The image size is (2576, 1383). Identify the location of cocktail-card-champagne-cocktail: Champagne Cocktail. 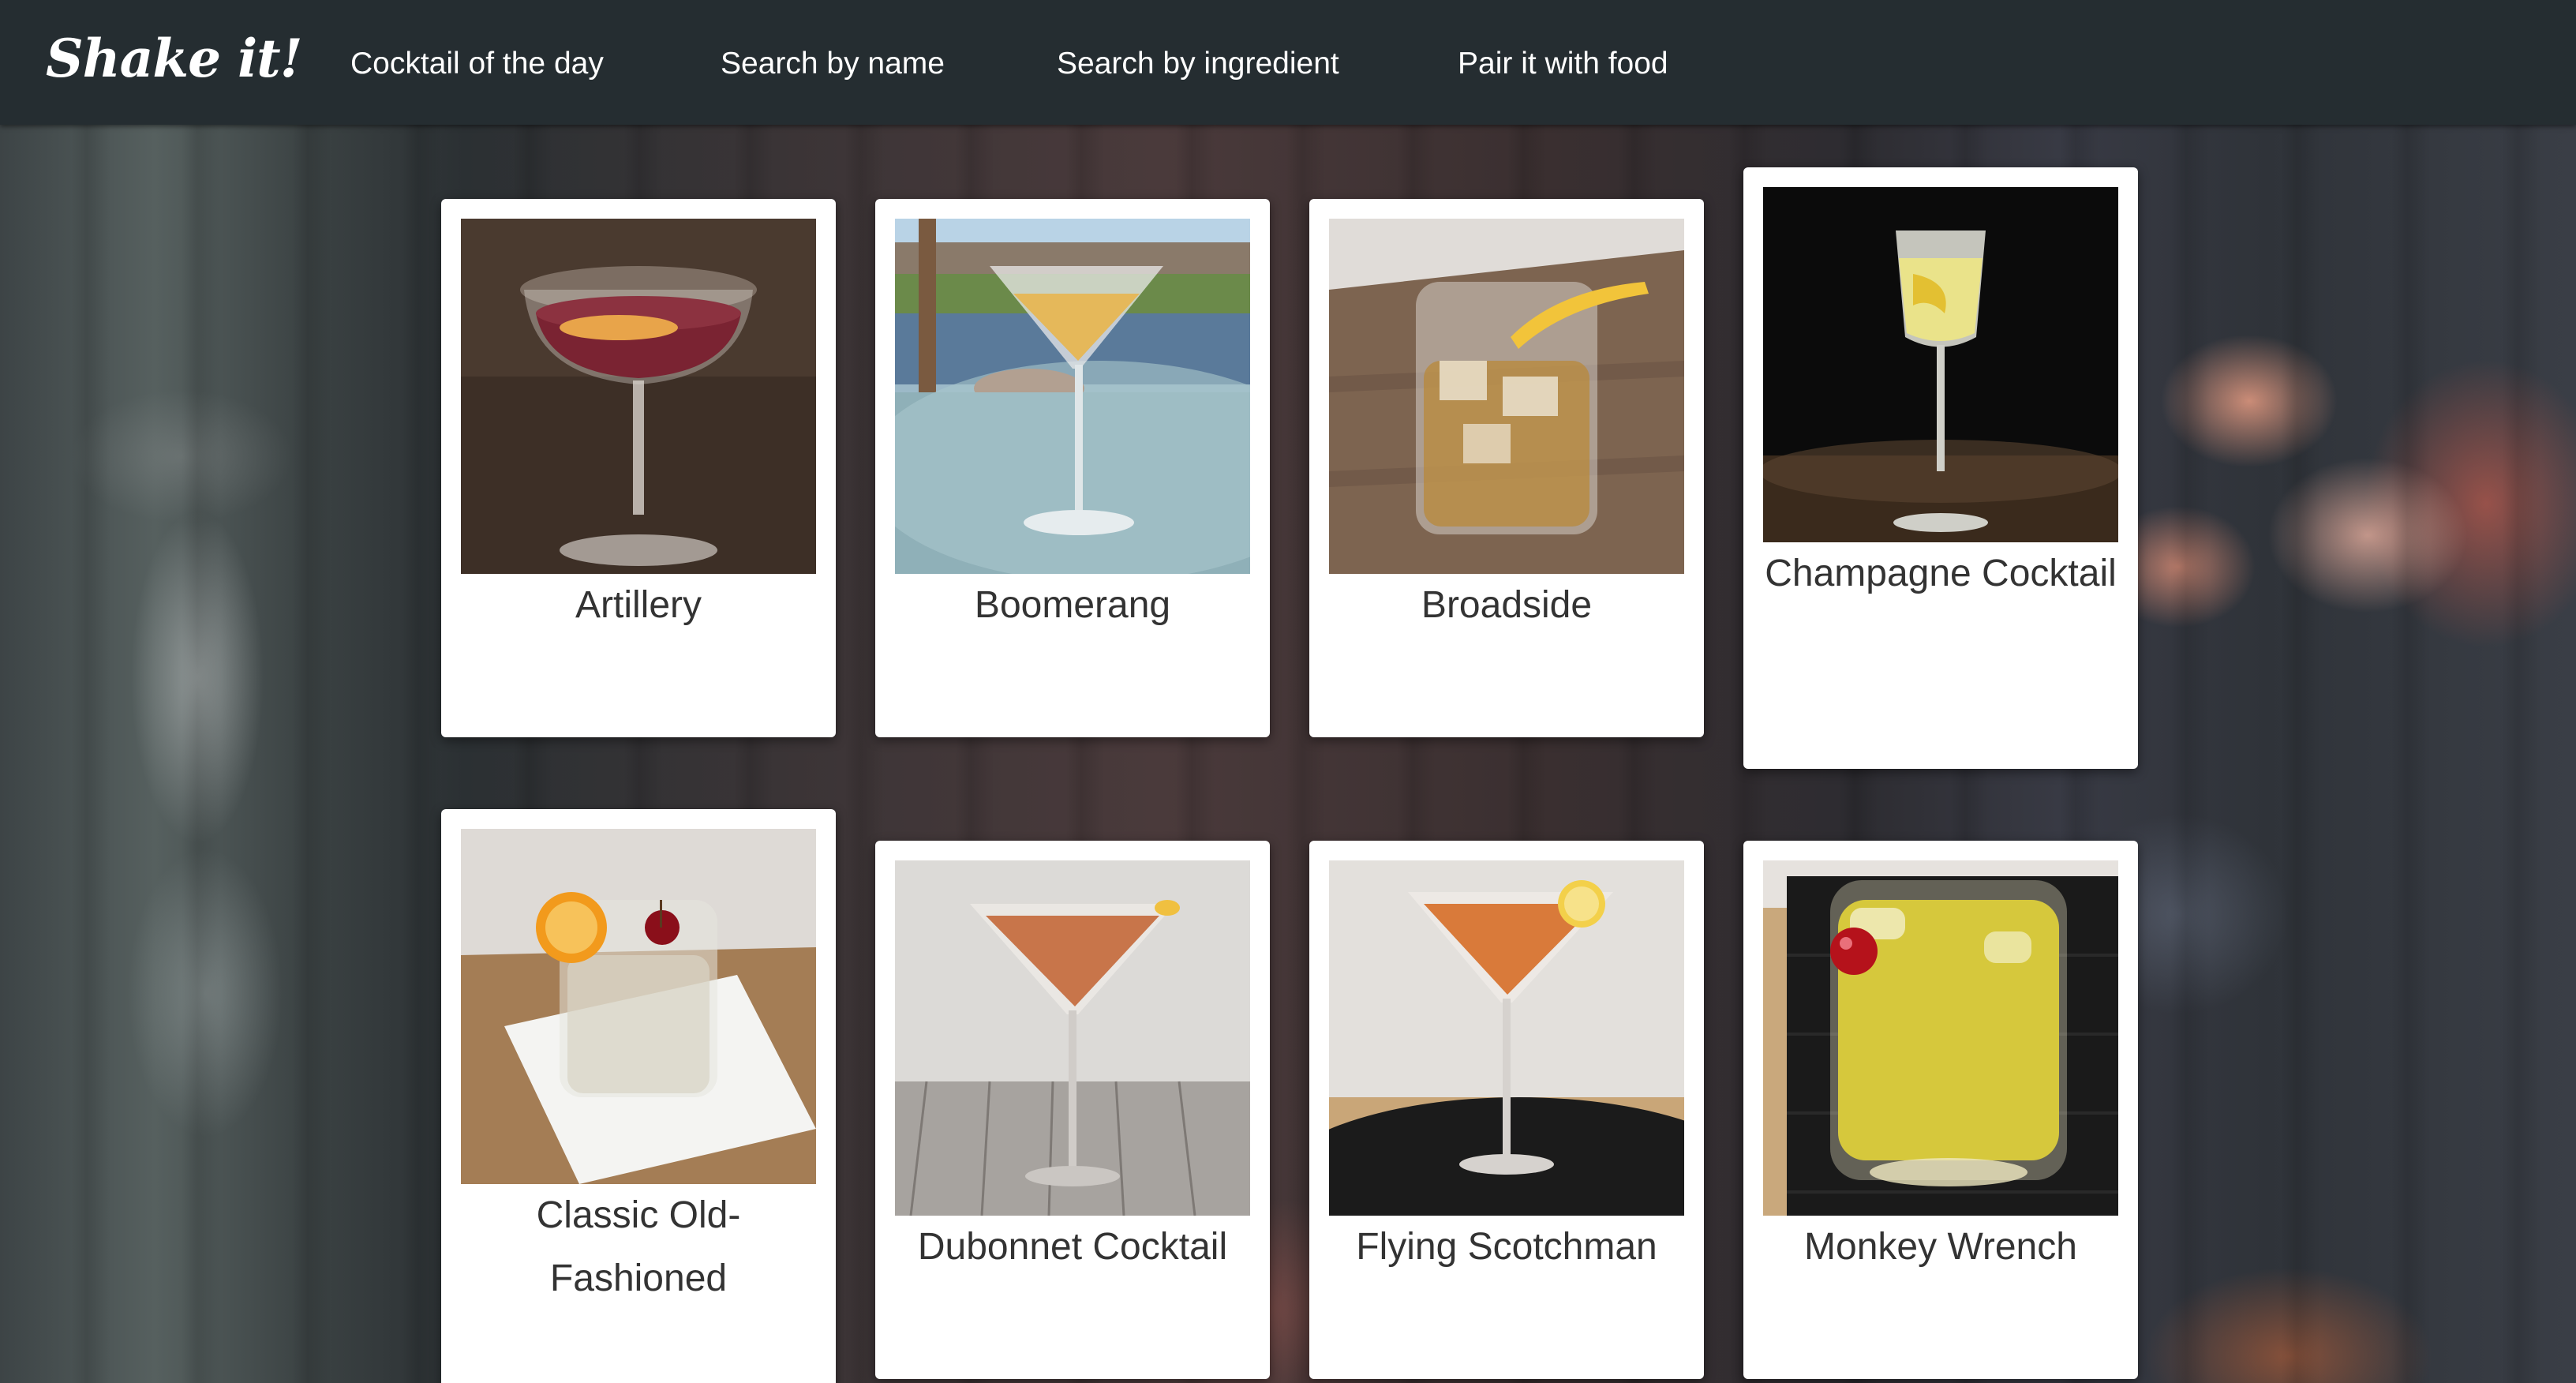
(1940, 468).